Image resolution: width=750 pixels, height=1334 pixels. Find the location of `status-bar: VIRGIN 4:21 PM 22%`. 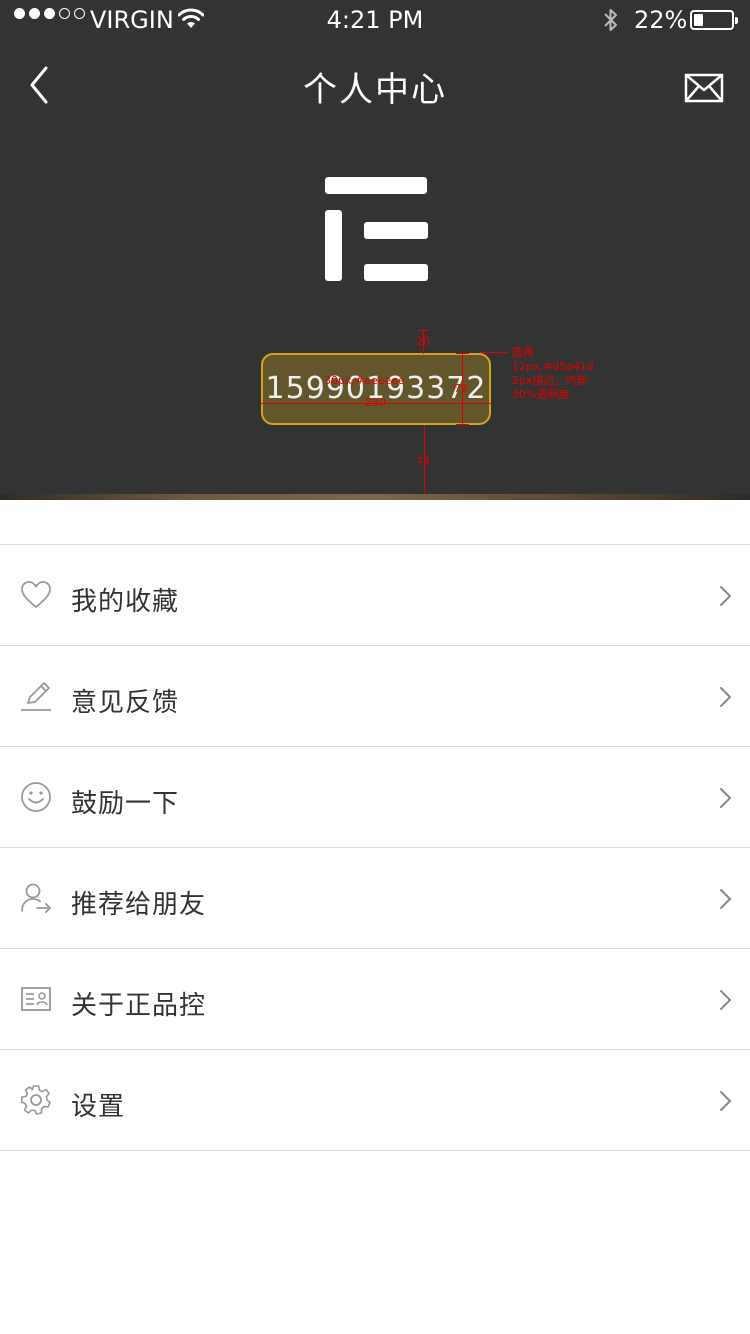

status-bar: VIRGIN 4:21 PM 22% is located at coordinates (375, 20).